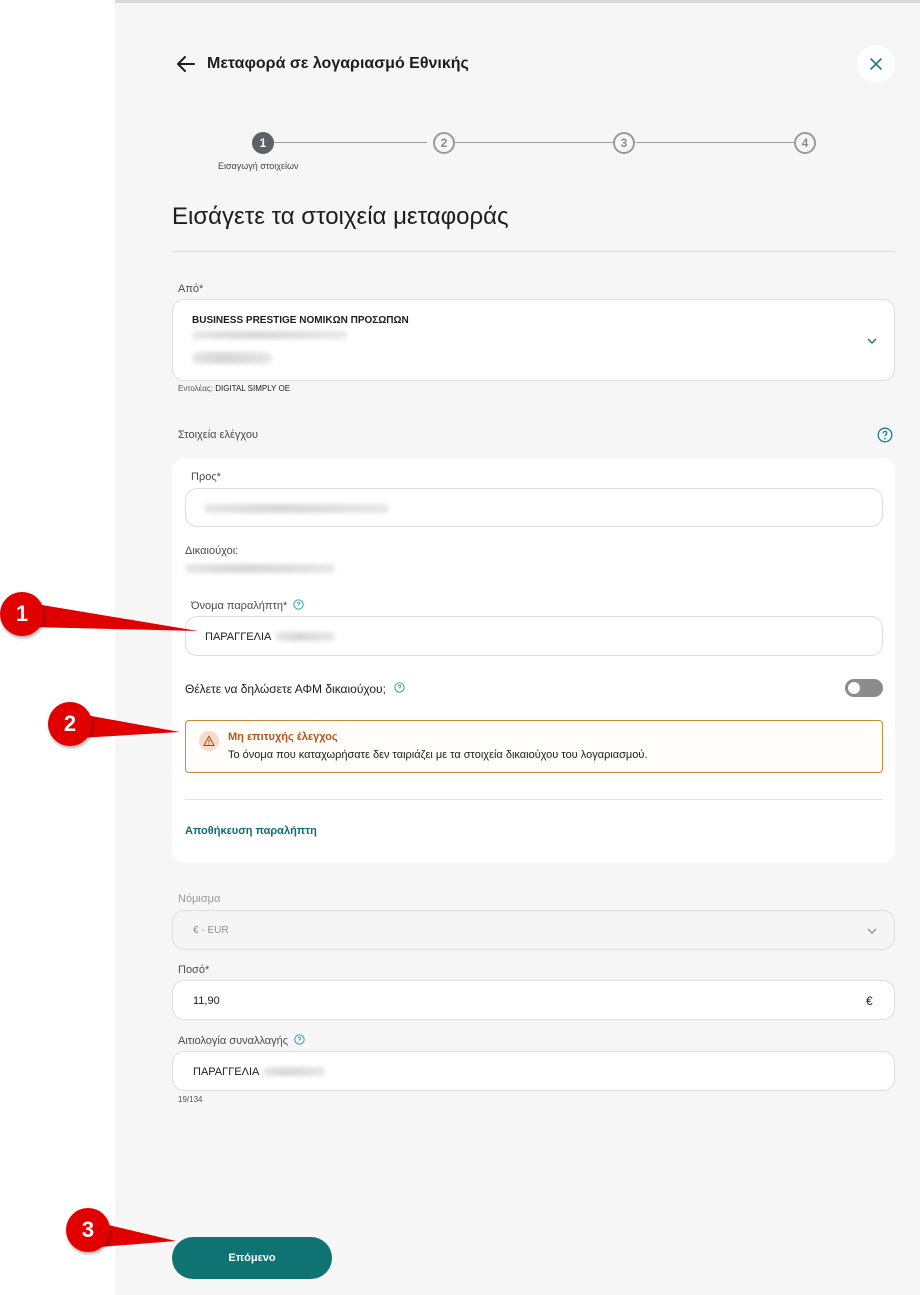 The image size is (920, 1295). I want to click on reason-label-row: Αιτιολογία συναλλαγής, so click(241, 1040).